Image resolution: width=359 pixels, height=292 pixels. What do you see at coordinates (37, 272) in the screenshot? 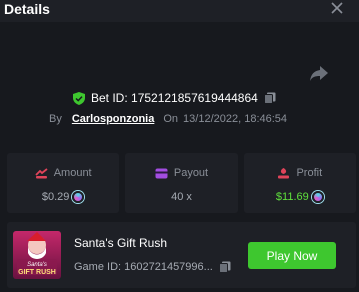
I see `svg-text: GIFT RUSH` at bounding box center [37, 272].